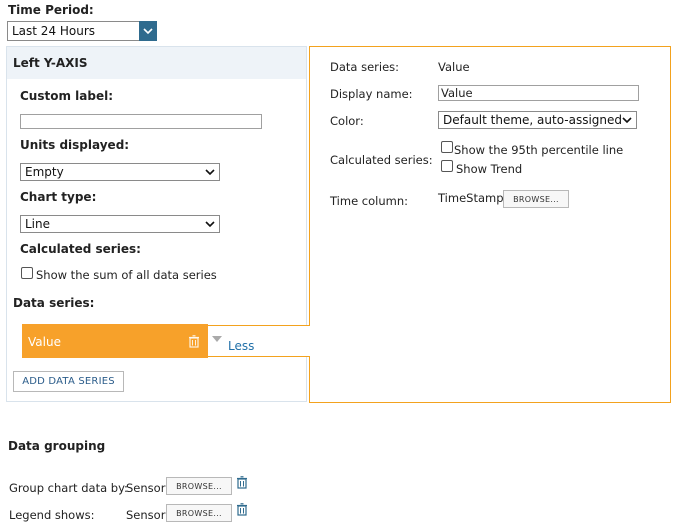 The width and height of the screenshot is (676, 531). I want to click on display-name-input: Value, so click(538, 93).